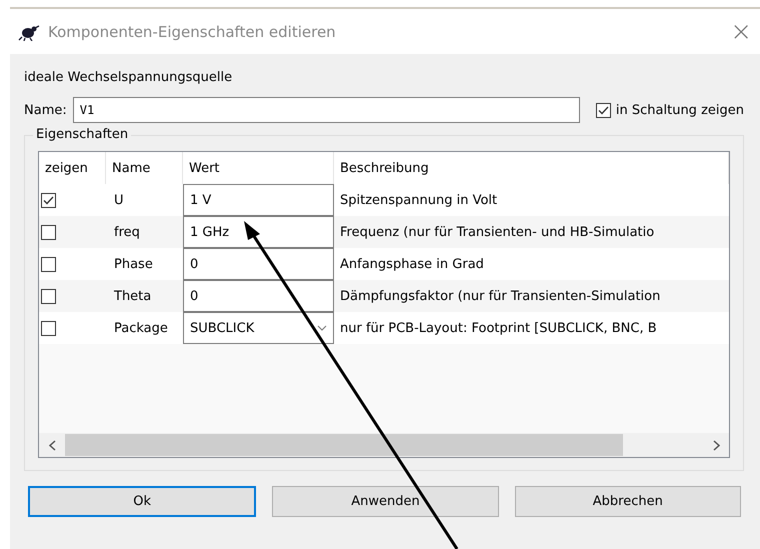 The height and width of the screenshot is (549, 760). What do you see at coordinates (258, 200) in the screenshot?
I see `value-field: 1 V` at bounding box center [258, 200].